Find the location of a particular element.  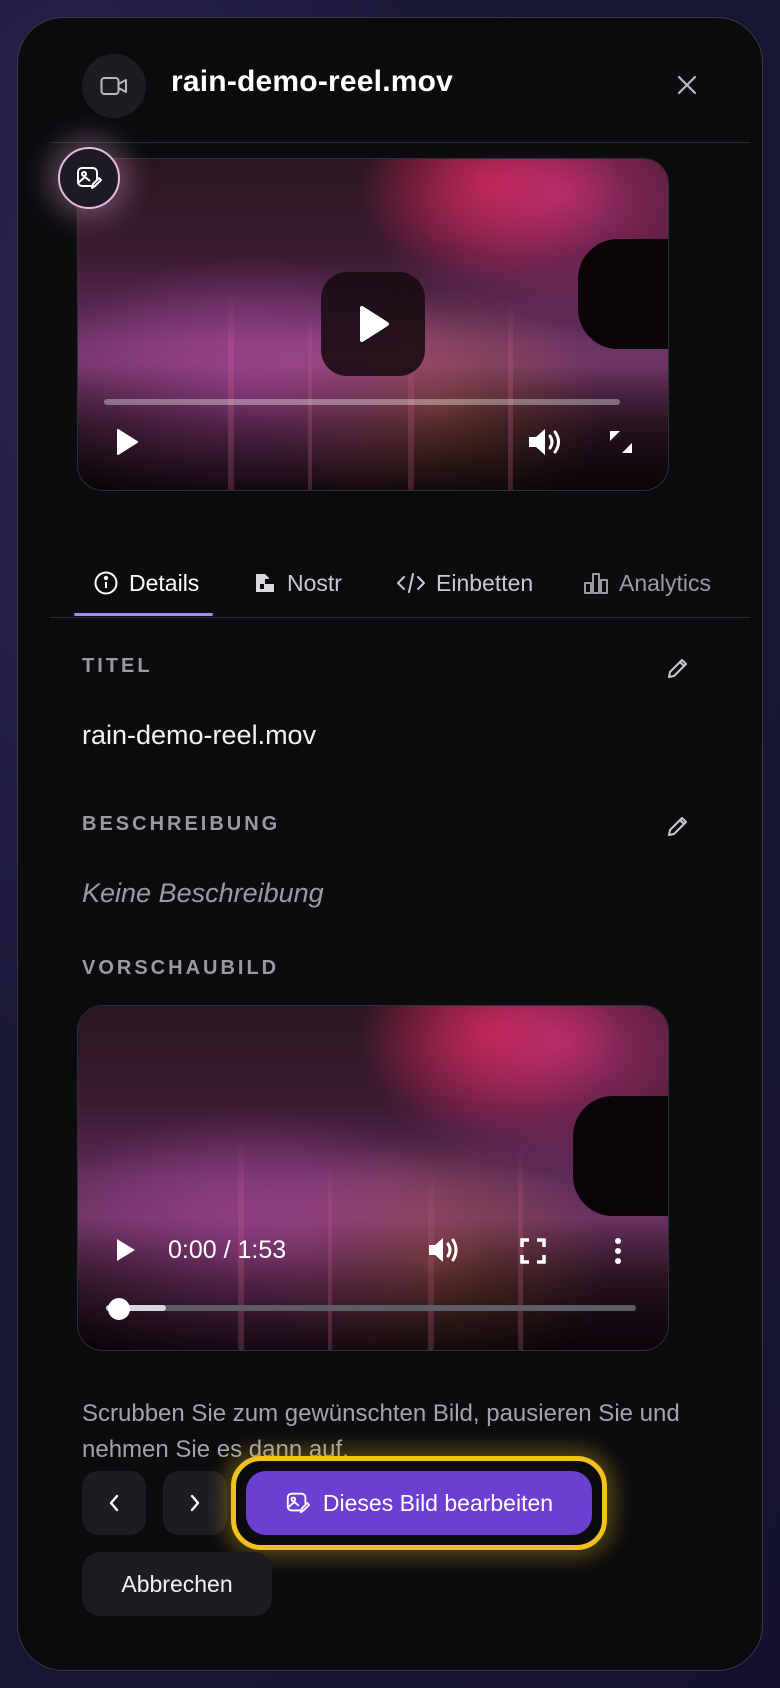

thumbnail-scrub-bar is located at coordinates (371, 1308).